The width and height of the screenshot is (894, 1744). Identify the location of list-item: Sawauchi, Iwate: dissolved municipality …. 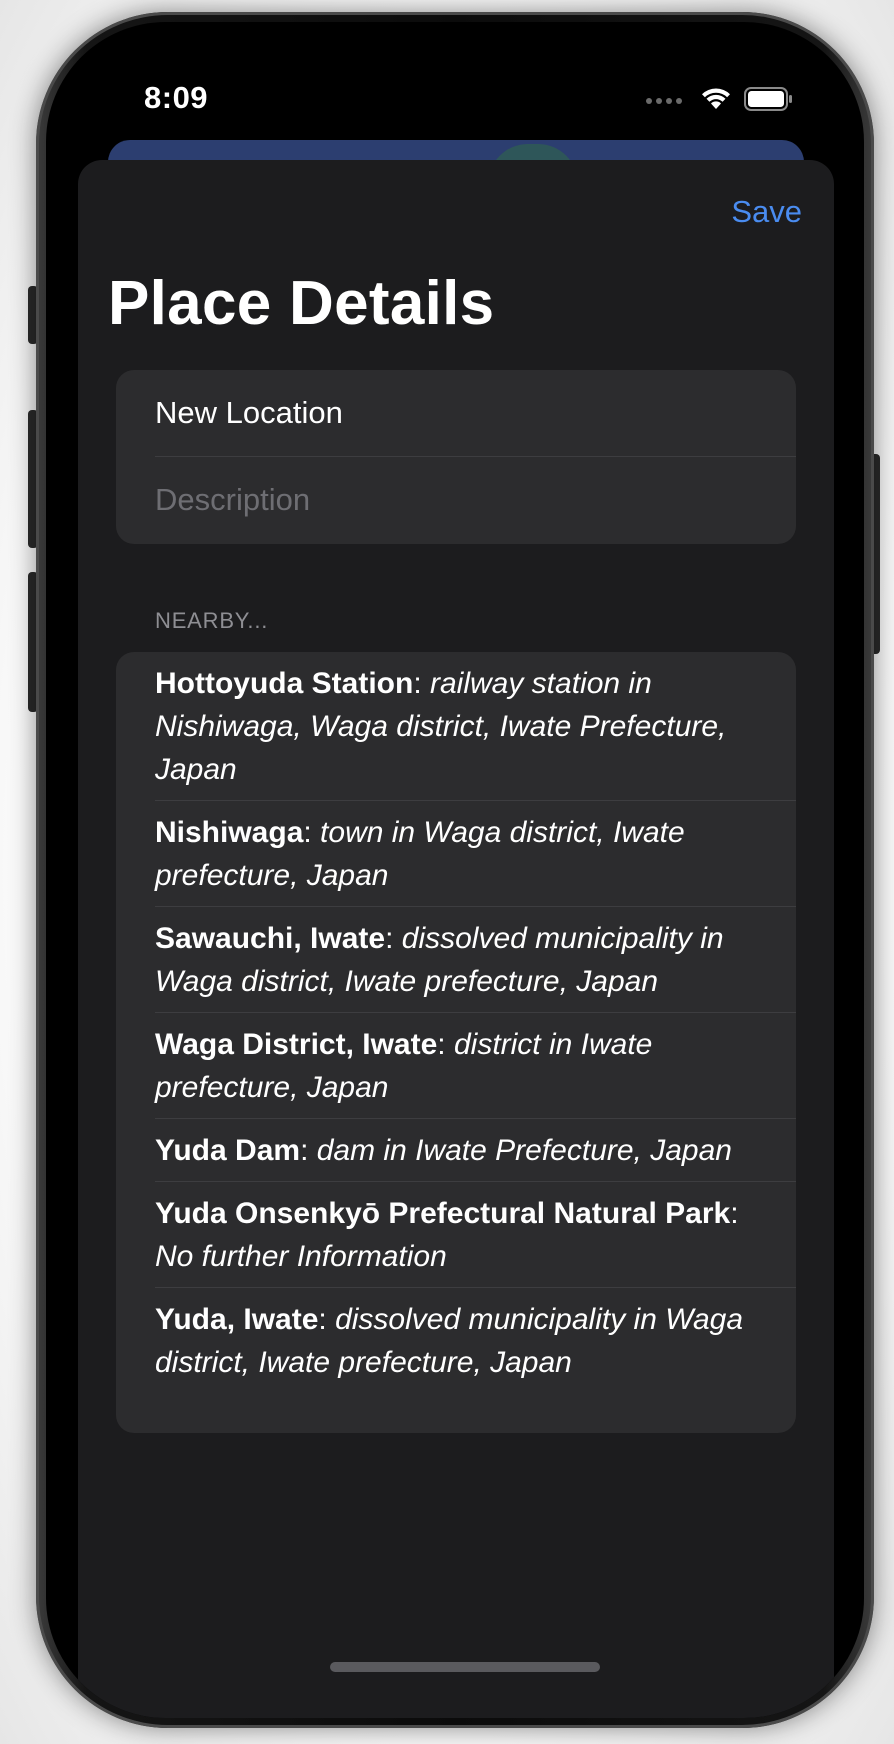
(456, 960).